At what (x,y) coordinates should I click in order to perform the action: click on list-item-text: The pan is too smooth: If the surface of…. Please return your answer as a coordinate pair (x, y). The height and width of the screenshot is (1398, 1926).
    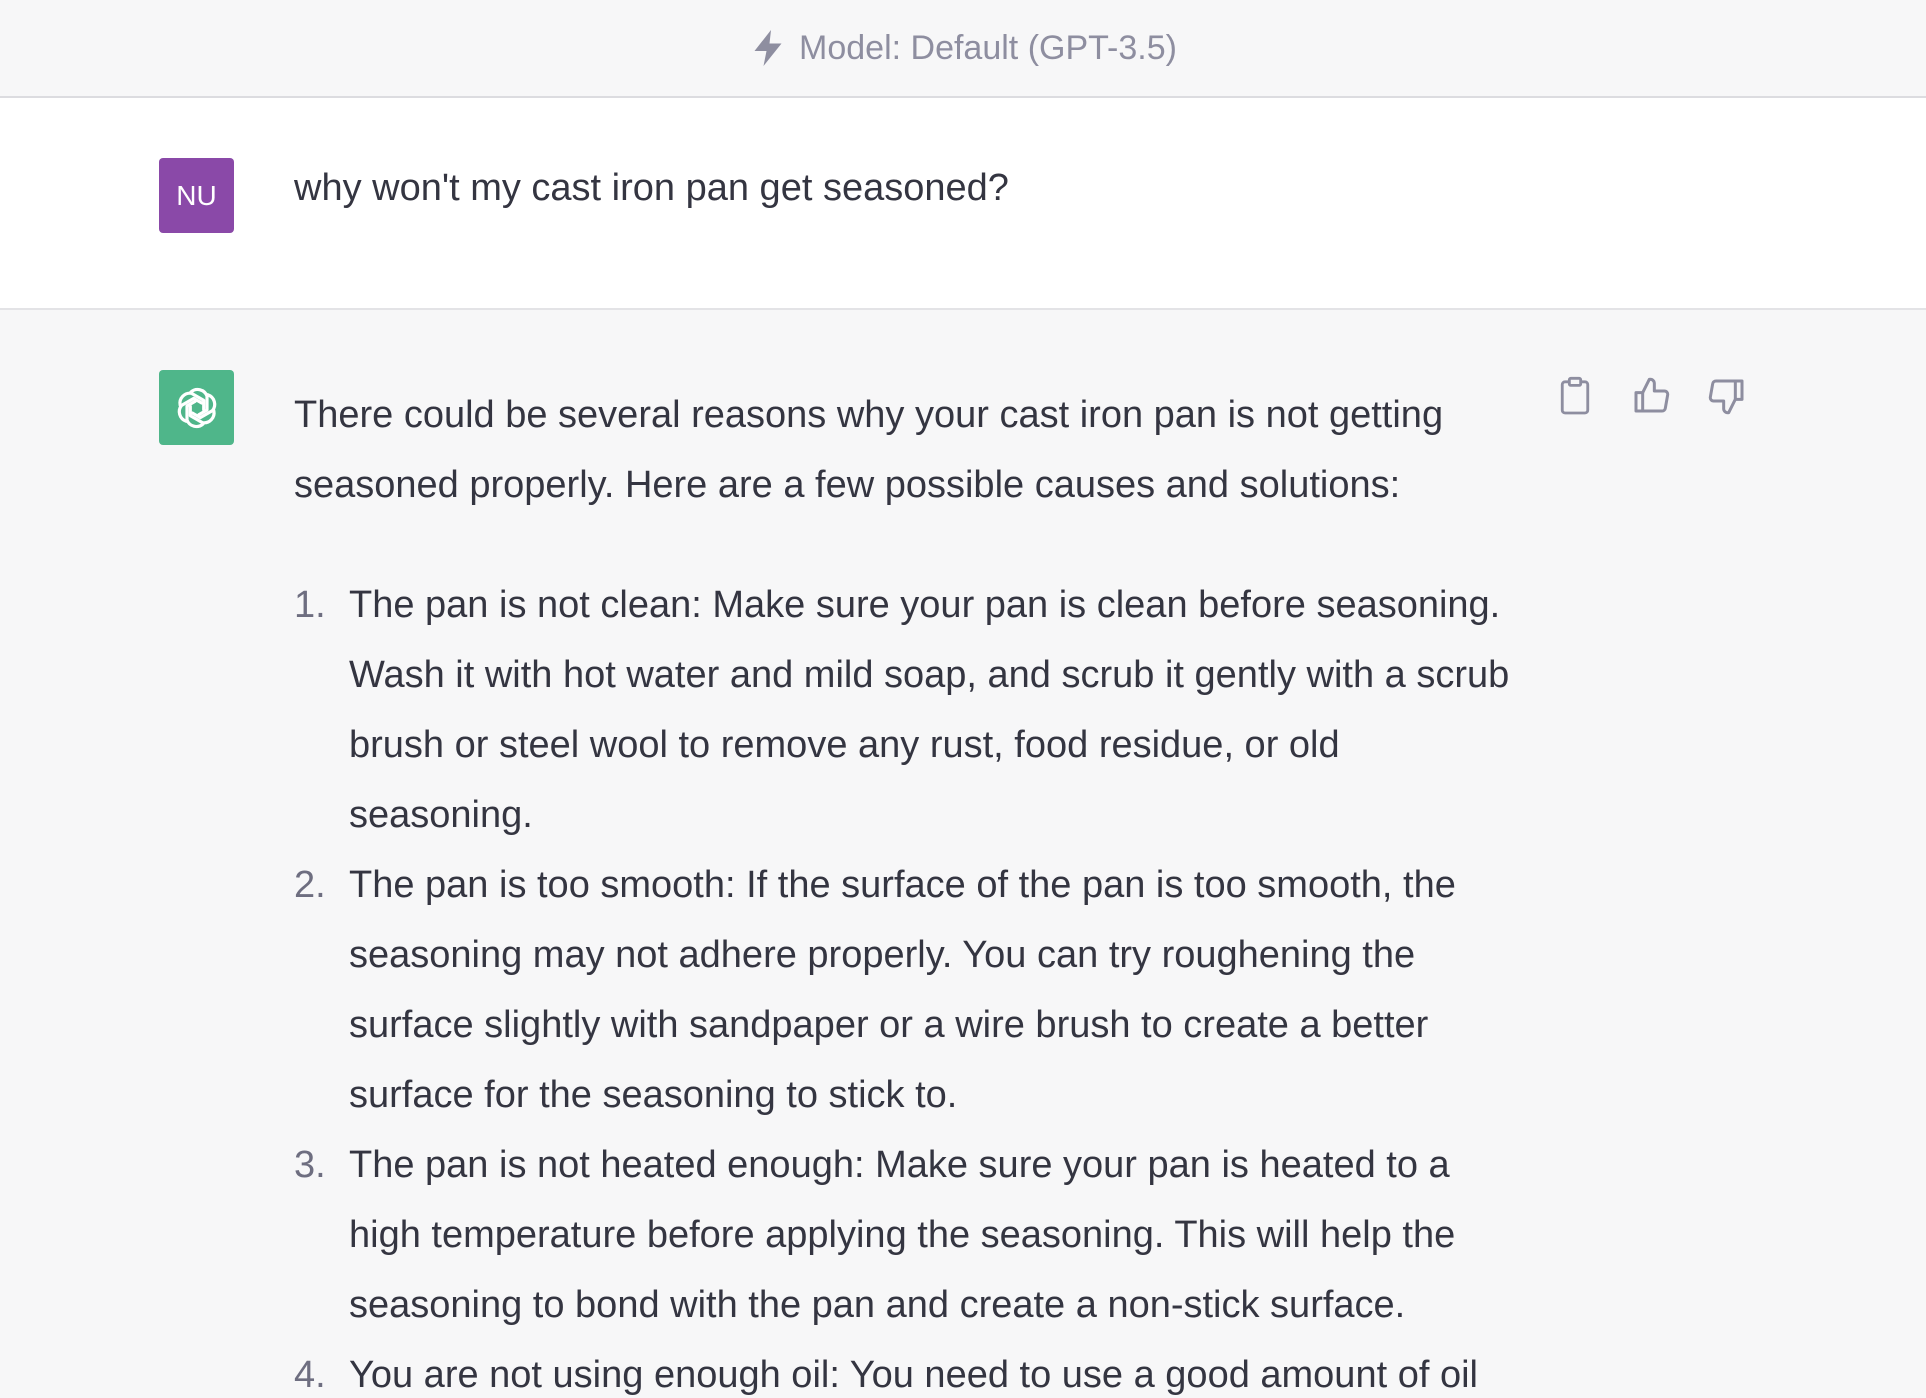
    Looking at the image, I should click on (902, 990).